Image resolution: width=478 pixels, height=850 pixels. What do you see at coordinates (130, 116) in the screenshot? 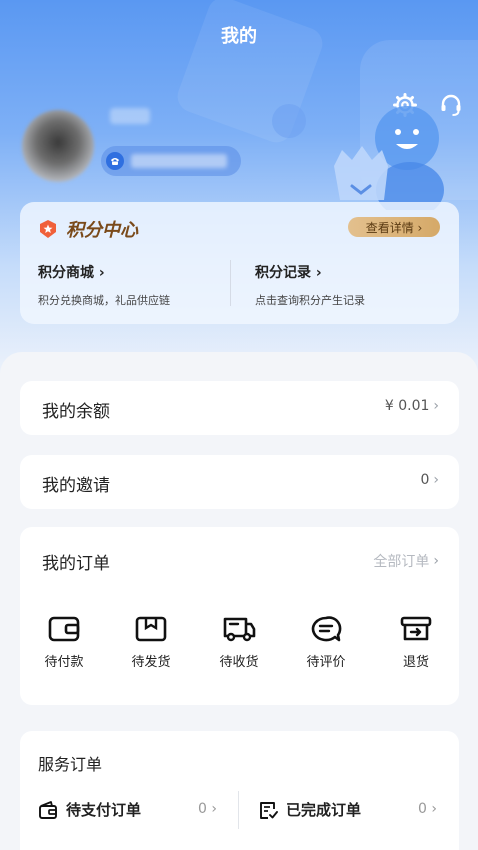
I see `username-masked` at bounding box center [130, 116].